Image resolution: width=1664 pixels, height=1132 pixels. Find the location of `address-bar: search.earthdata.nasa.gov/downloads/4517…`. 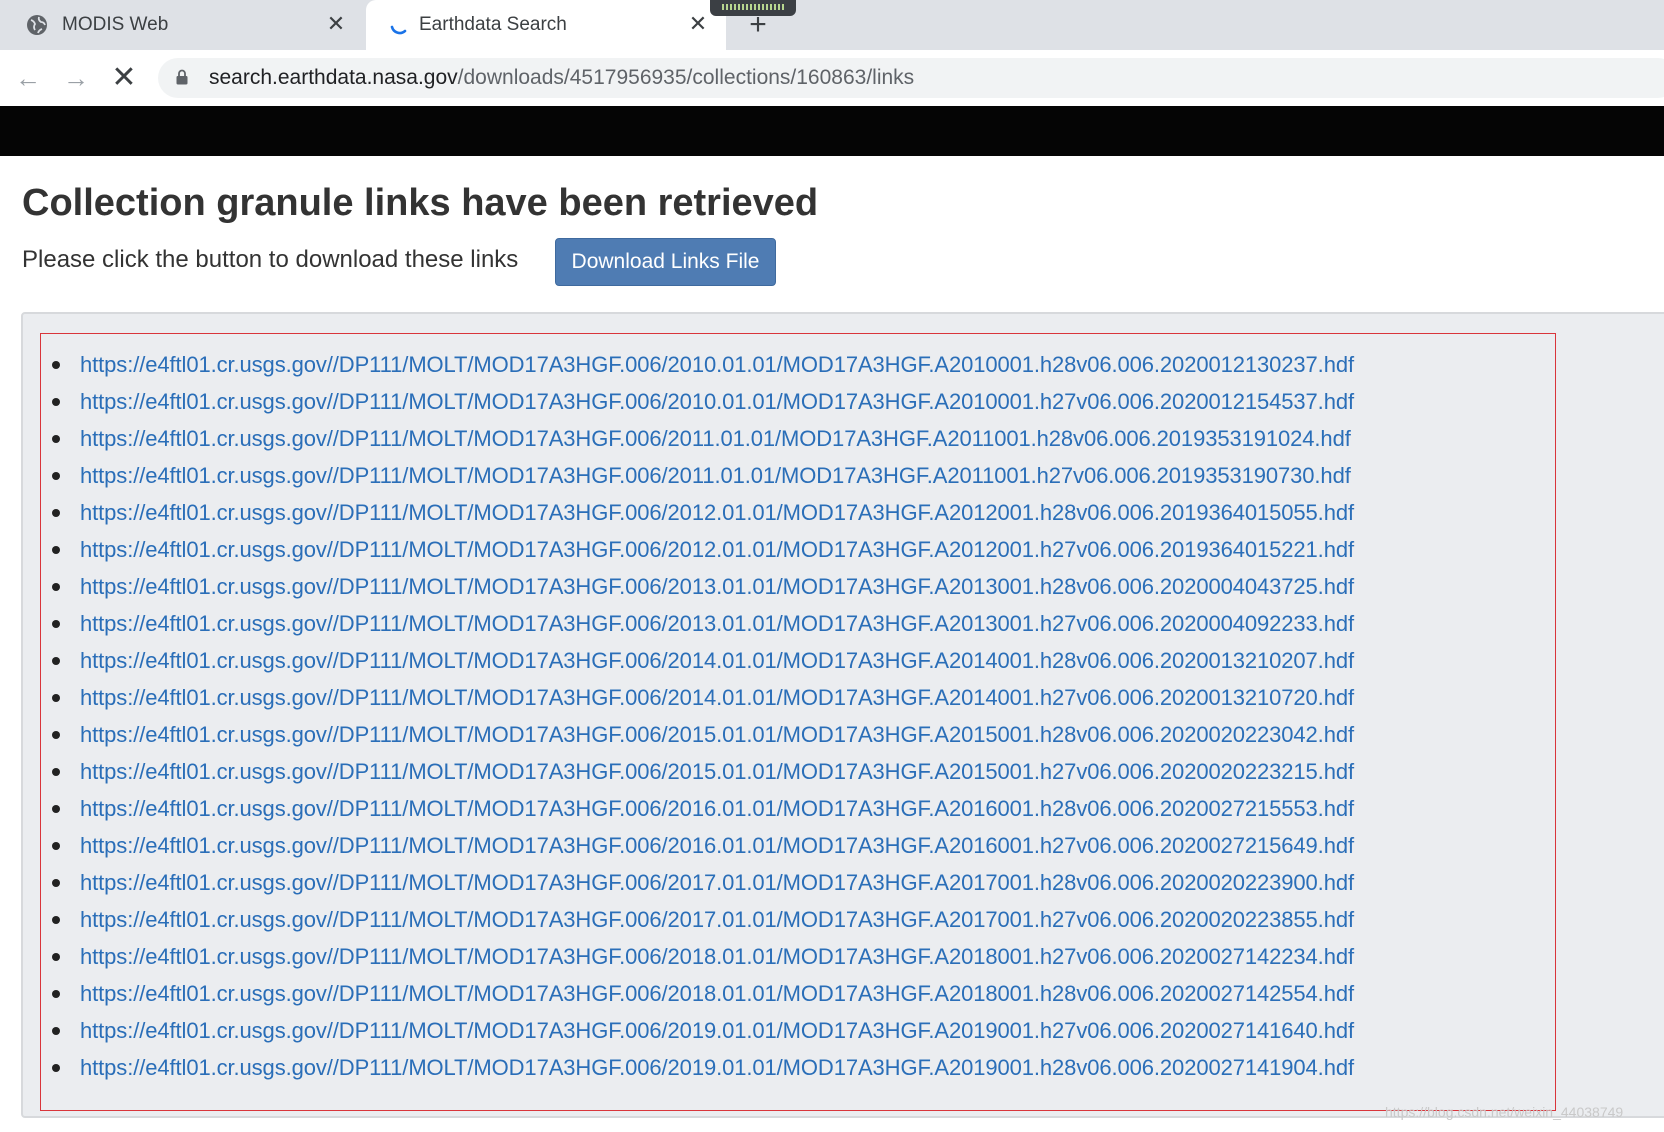

address-bar: search.earthdata.nasa.gov/downloads/4517… is located at coordinates (911, 78).